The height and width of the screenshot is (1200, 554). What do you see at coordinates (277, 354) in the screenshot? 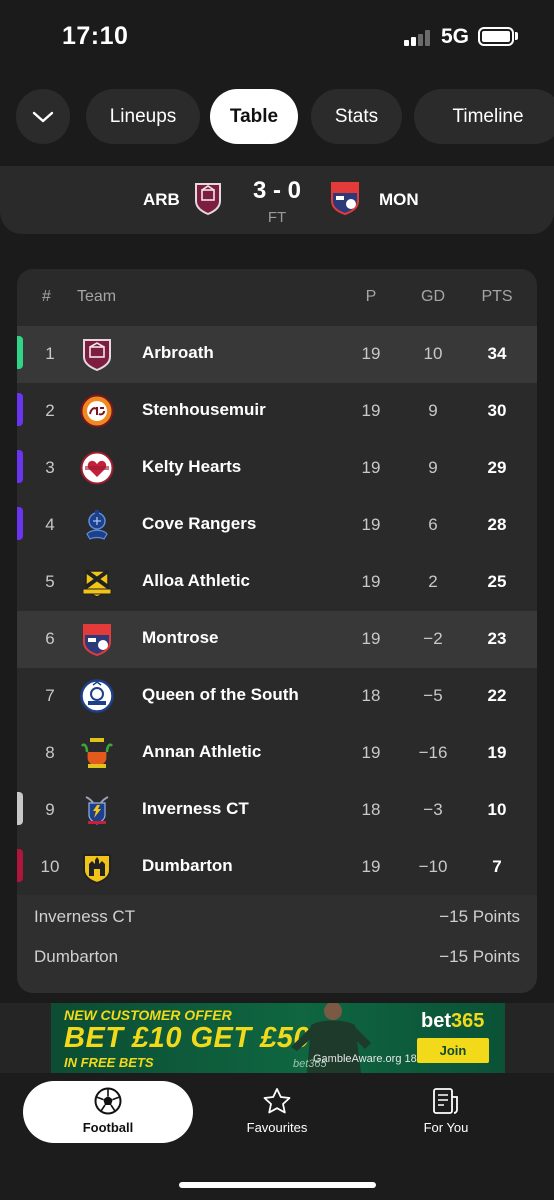
I see `table-row: 1 Arbroath 19 10 34` at bounding box center [277, 354].